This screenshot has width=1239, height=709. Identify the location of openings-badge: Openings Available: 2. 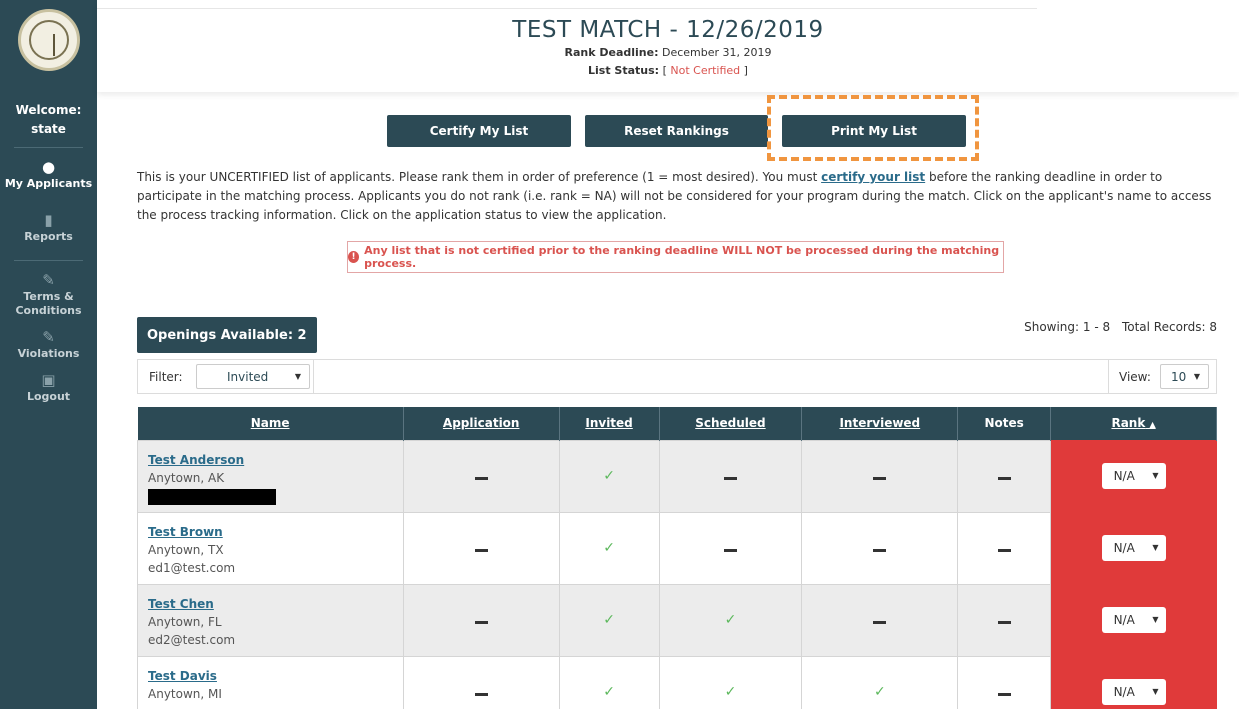
(227, 335).